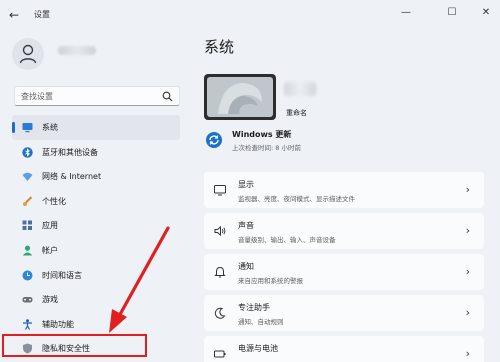 The height and width of the screenshot is (362, 500). I want to click on sidebar-item-label: 蓝牙和其他设备, so click(70, 152).